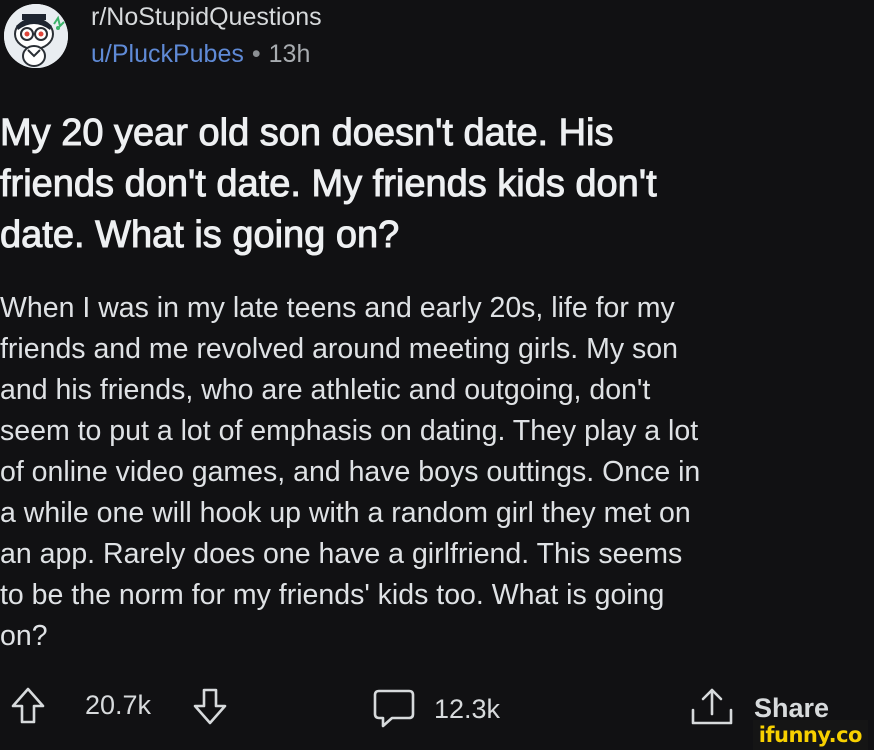 This screenshot has width=874, height=750. I want to click on comment-count-label: 12.3k, so click(467, 708).